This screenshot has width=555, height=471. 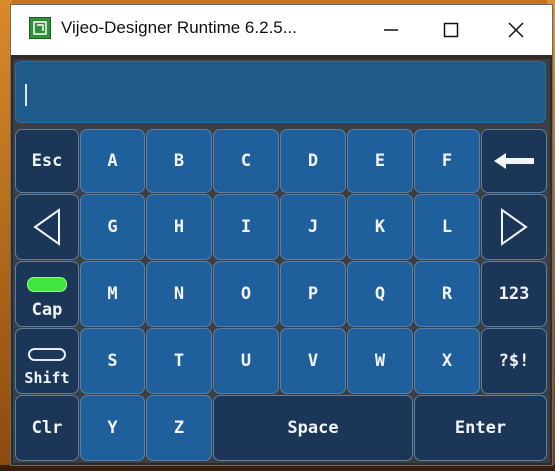 What do you see at coordinates (179, 227) in the screenshot?
I see `key-h: H` at bounding box center [179, 227].